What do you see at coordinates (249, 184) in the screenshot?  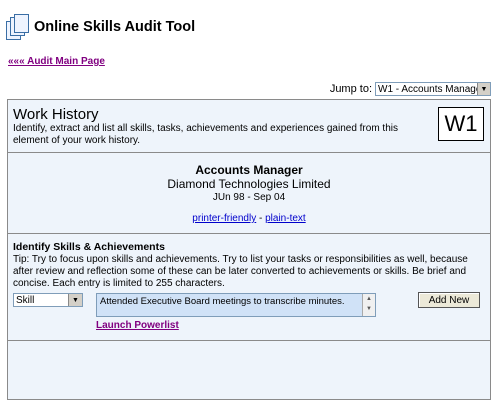 I see `company-name: Diamond Technologies Limited` at bounding box center [249, 184].